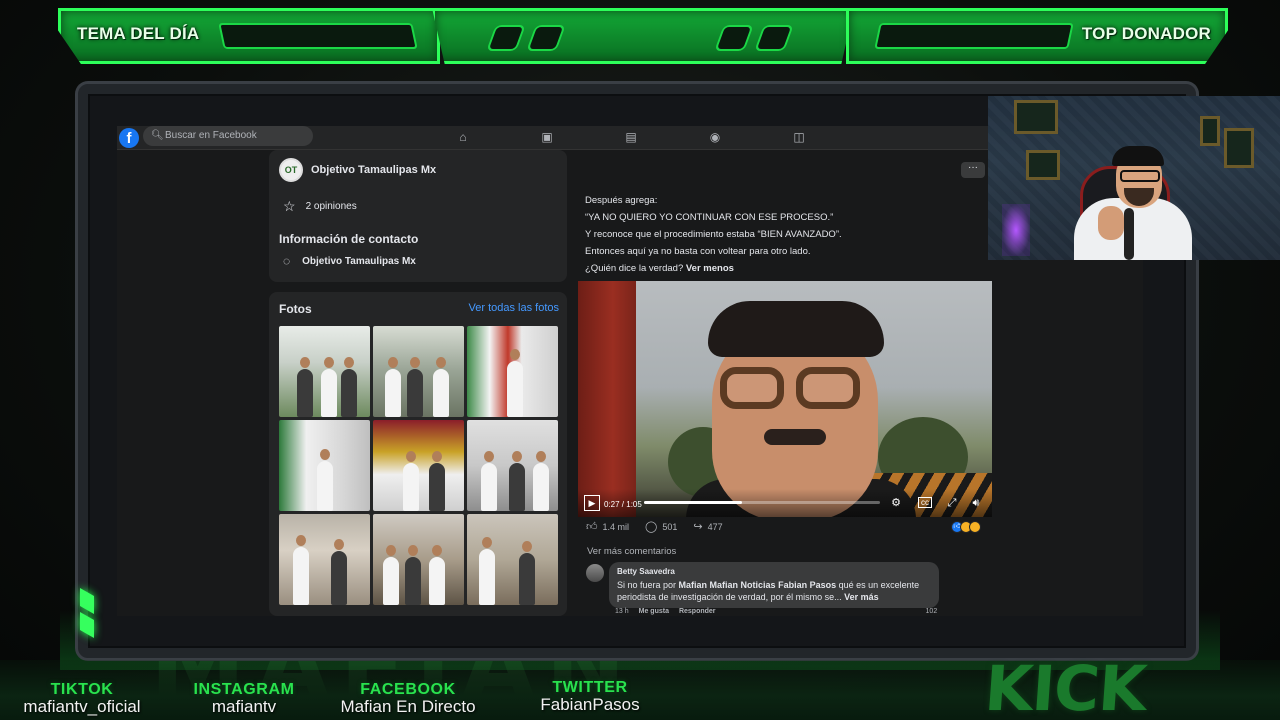 The height and width of the screenshot is (720, 1280). What do you see at coordinates (590, 687) in the screenshot?
I see `social-network: TWITTER` at bounding box center [590, 687].